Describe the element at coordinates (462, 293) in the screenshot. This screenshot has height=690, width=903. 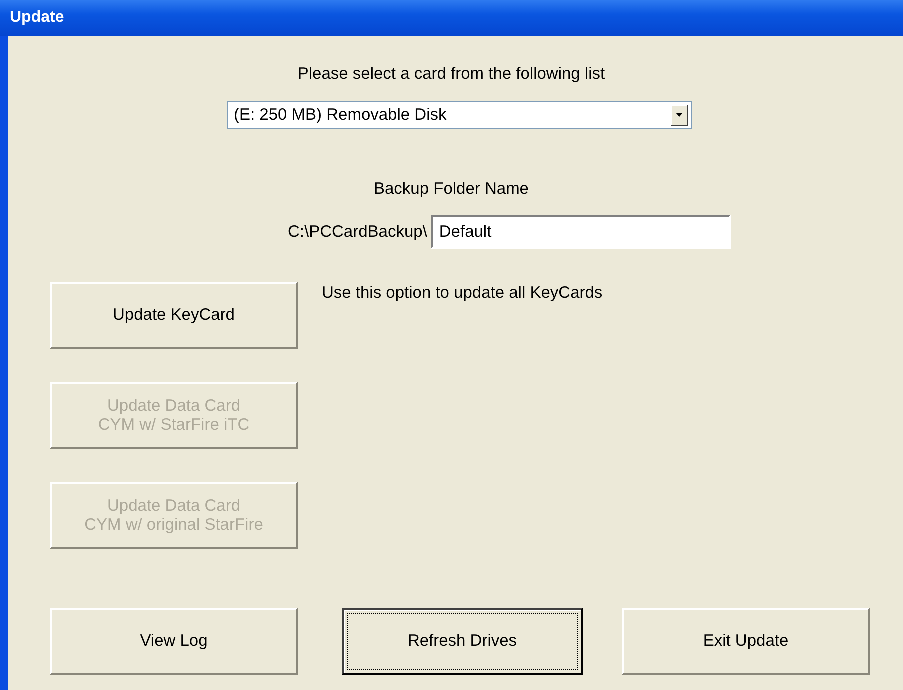
I see `keycard-hint: Use this option to update all KeyCards` at that location.